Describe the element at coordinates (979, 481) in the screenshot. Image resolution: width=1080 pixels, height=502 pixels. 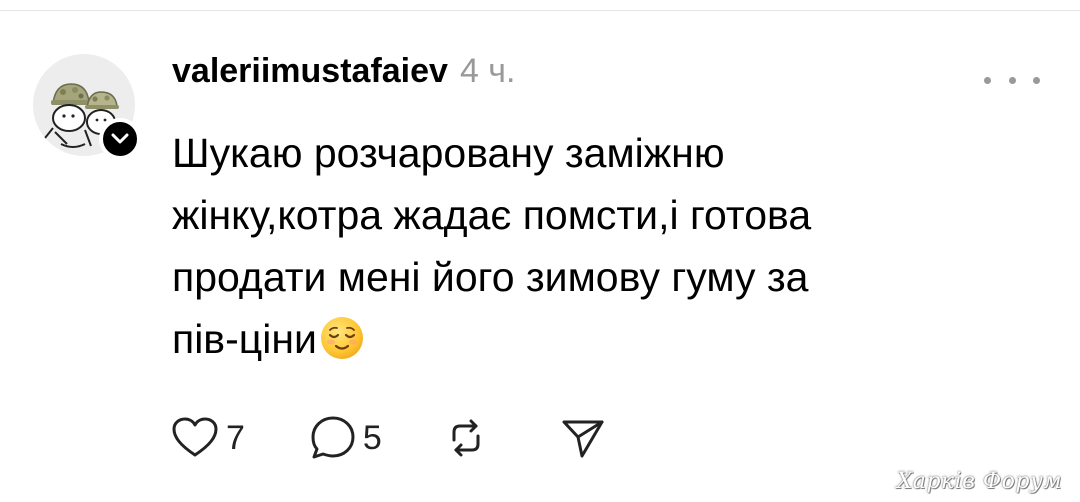
I see `watermark: Харків Форум` at that location.